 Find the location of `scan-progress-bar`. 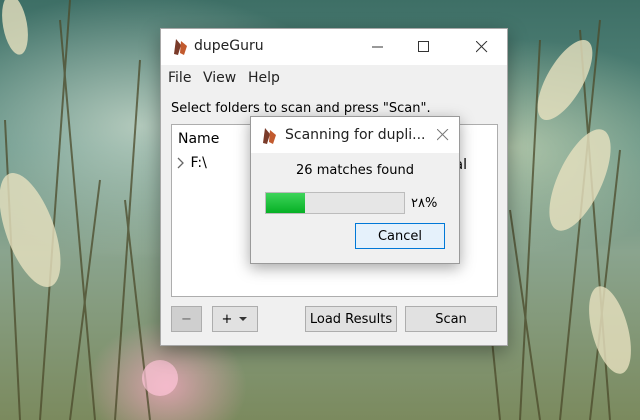

scan-progress-bar is located at coordinates (335, 203).